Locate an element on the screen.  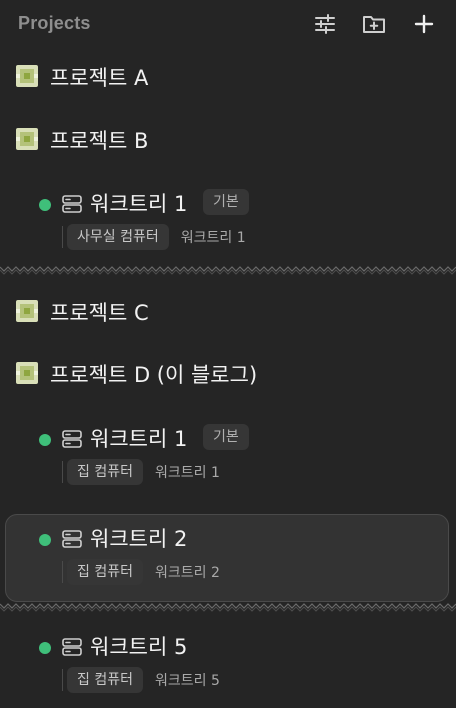
worktree-meta: 집 컴퓨터 워크트리 1 is located at coordinates (141, 472).